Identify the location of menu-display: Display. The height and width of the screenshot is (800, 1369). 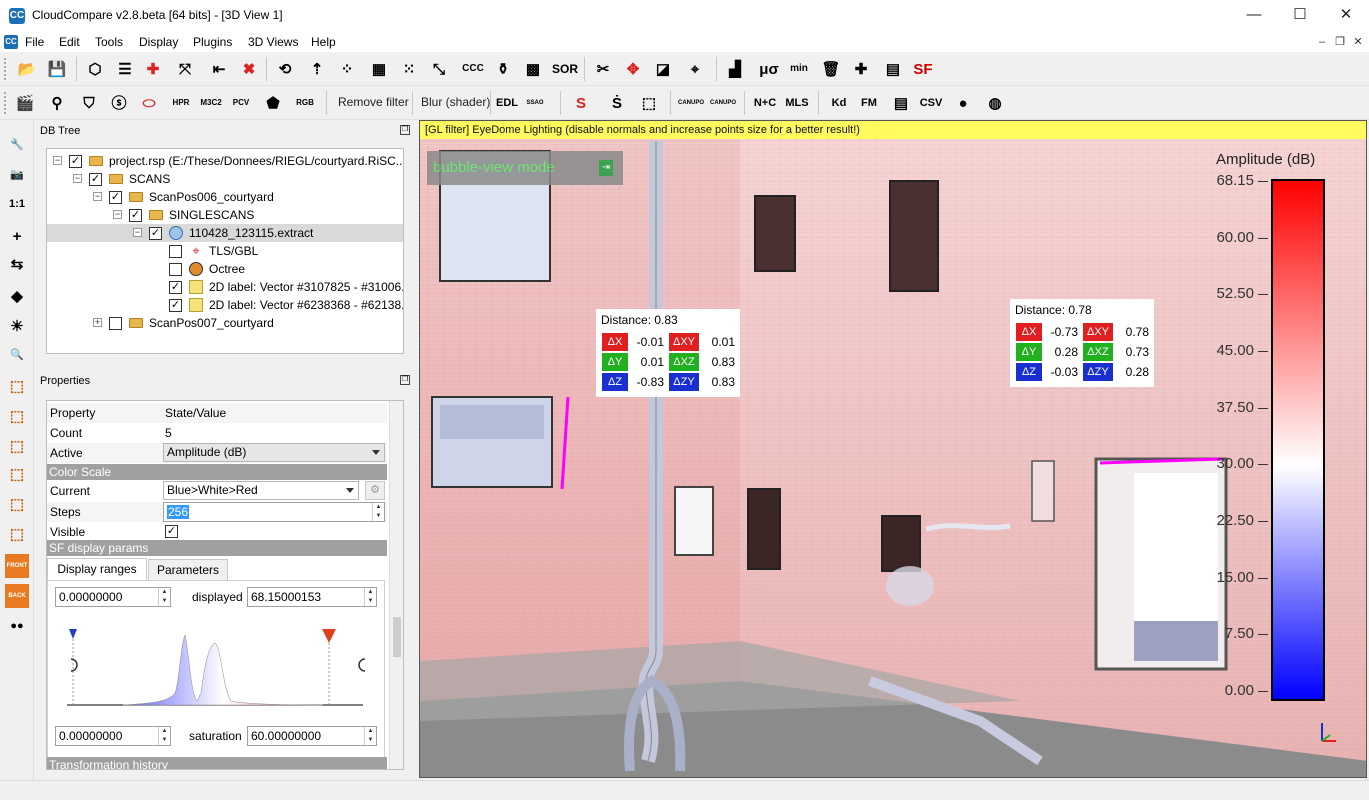
(158, 42).